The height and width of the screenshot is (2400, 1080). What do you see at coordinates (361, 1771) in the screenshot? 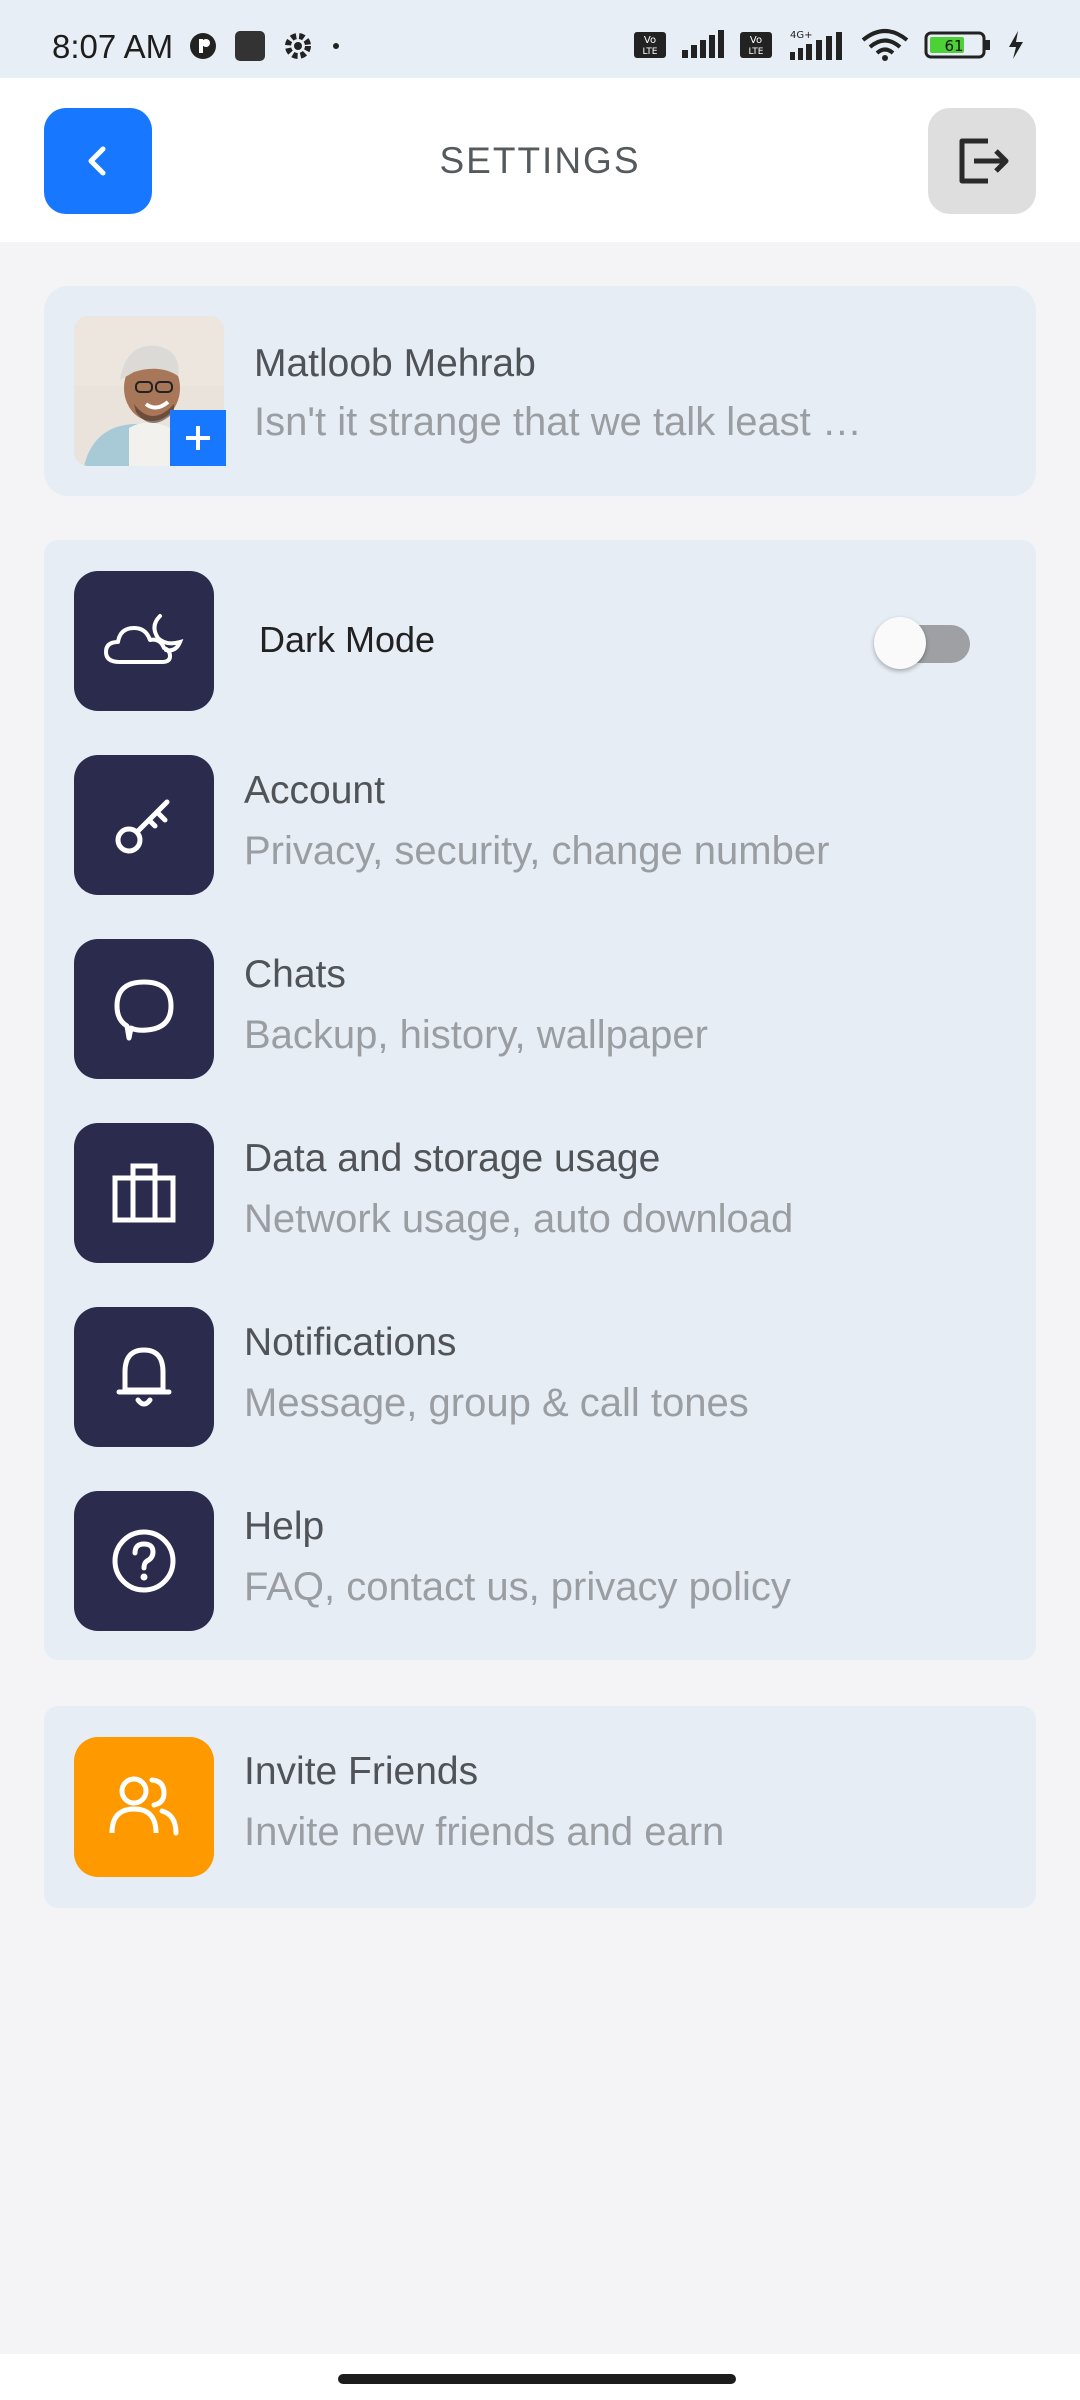
I see `invite-title: Invite Friends` at bounding box center [361, 1771].